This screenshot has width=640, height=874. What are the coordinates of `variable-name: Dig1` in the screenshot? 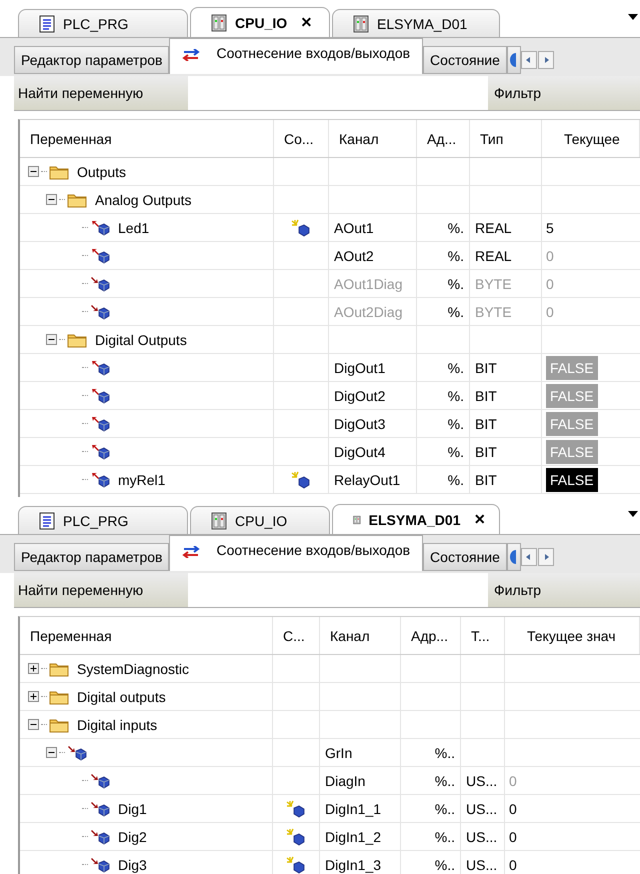 It's located at (132, 808).